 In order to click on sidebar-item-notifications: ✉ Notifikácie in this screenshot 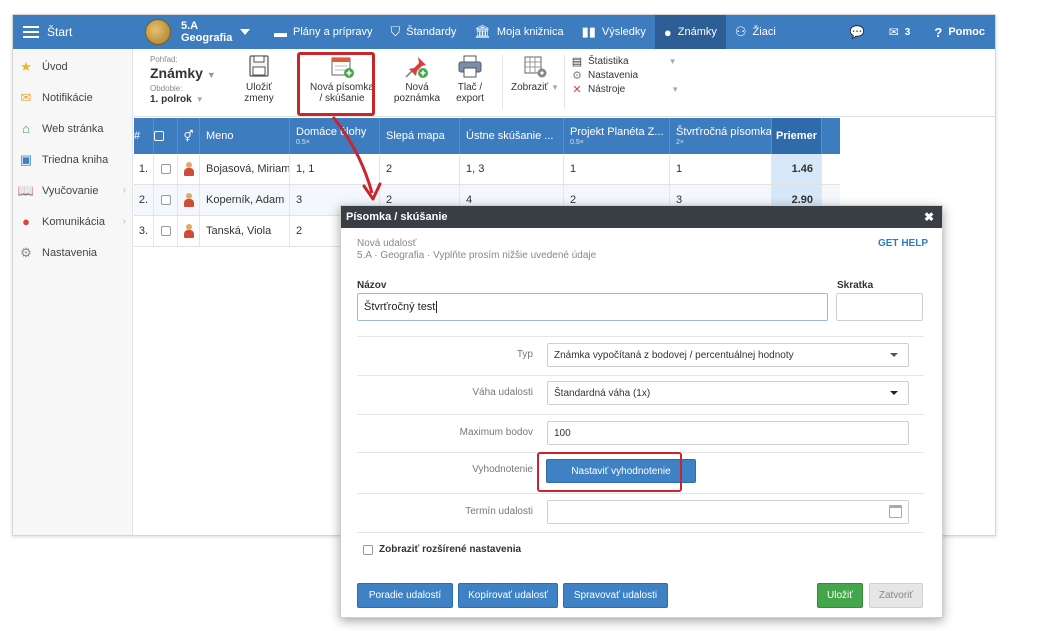, I will do `click(72, 97)`.